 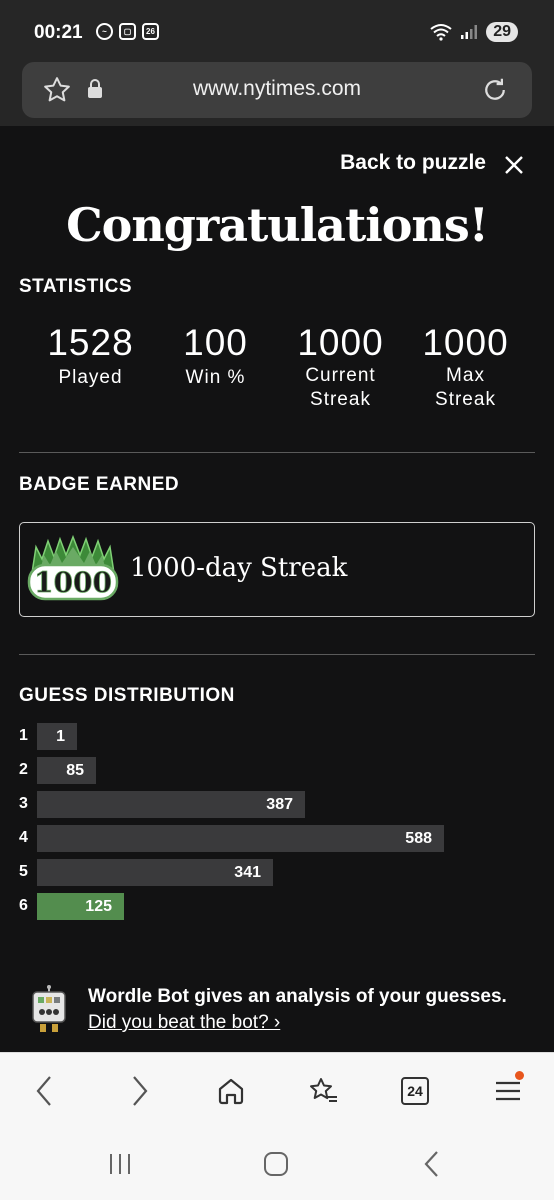 What do you see at coordinates (413, 163) in the screenshot?
I see `back-to-puzzle-link: Back to puzzle` at bounding box center [413, 163].